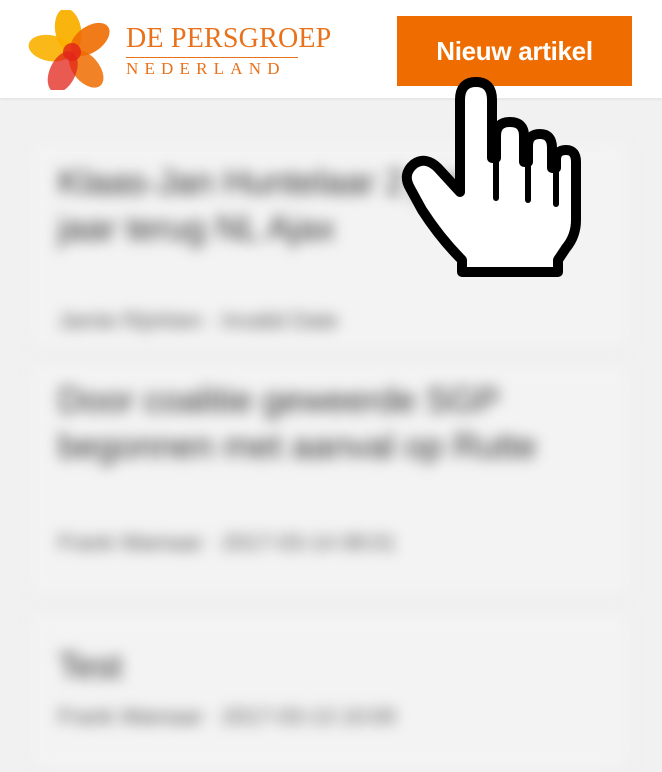  What do you see at coordinates (227, 542) in the screenshot?
I see `article-meta: Frank Wamaar · 2017-03-14 08:01` at bounding box center [227, 542].